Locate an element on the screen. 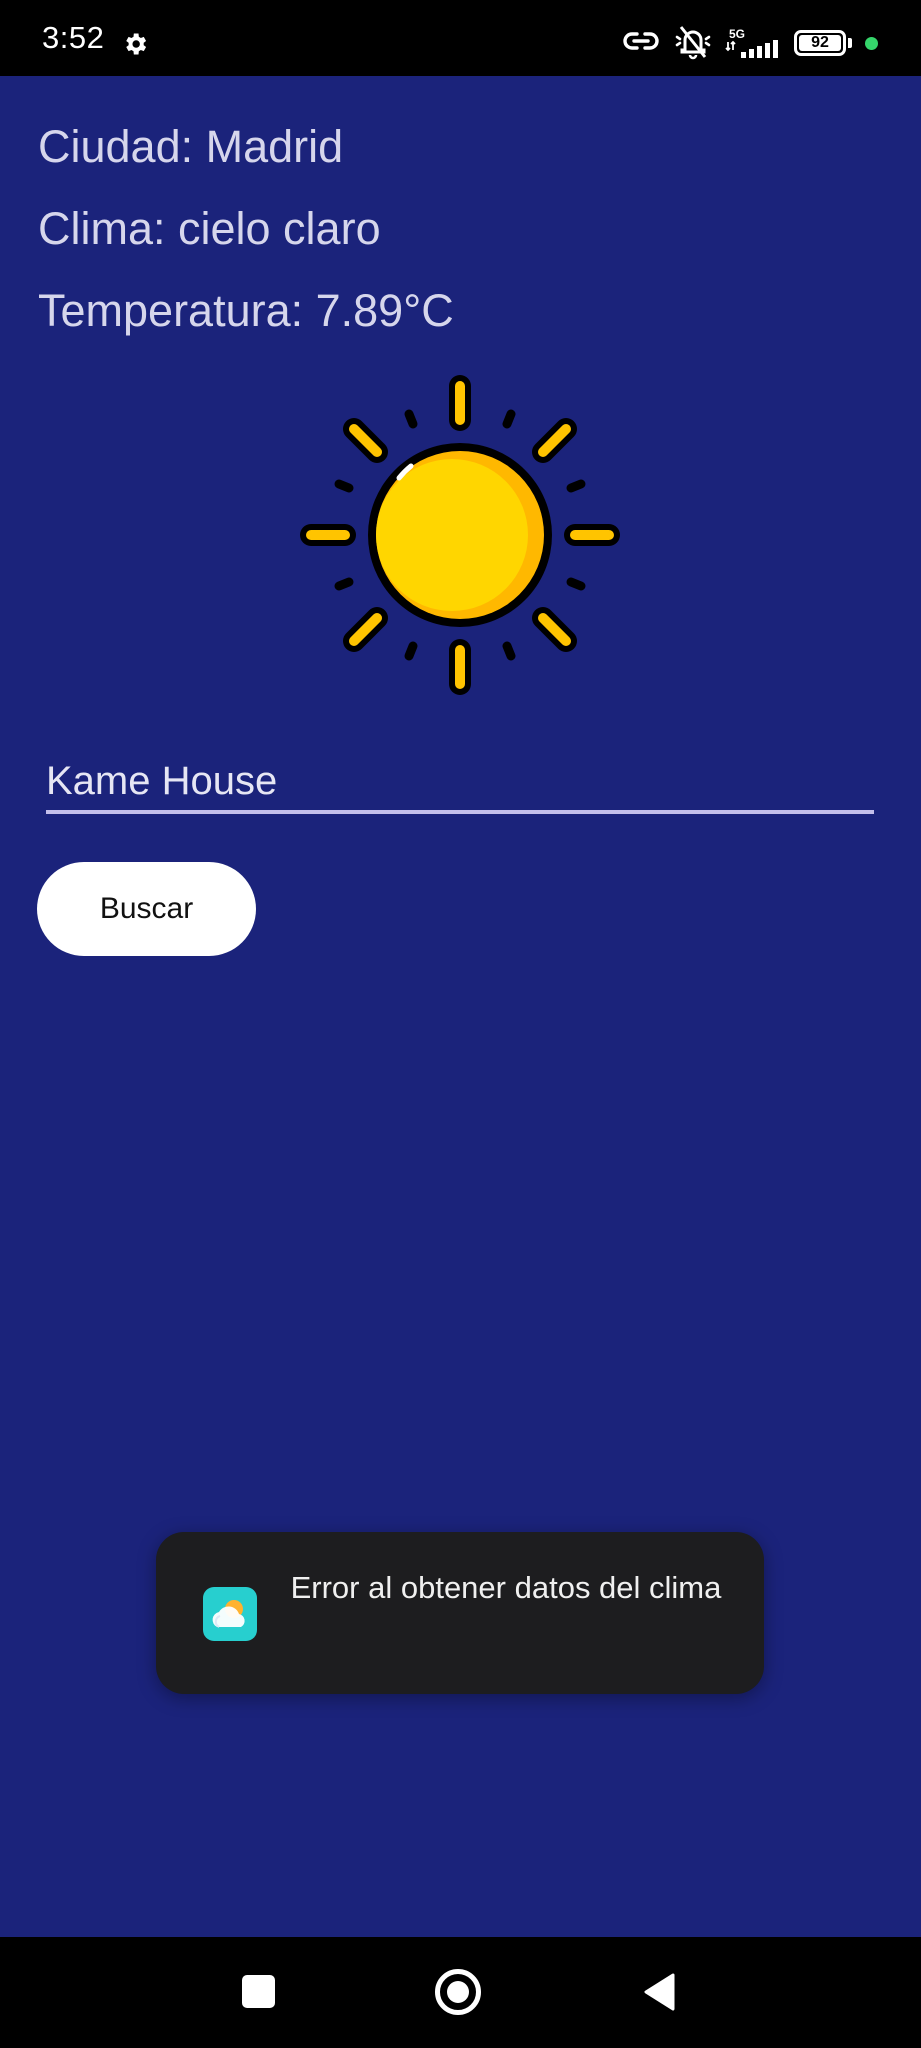 Image resolution: width=921 pixels, height=2048 pixels. privacy-indicator-dot is located at coordinates (871, 43).